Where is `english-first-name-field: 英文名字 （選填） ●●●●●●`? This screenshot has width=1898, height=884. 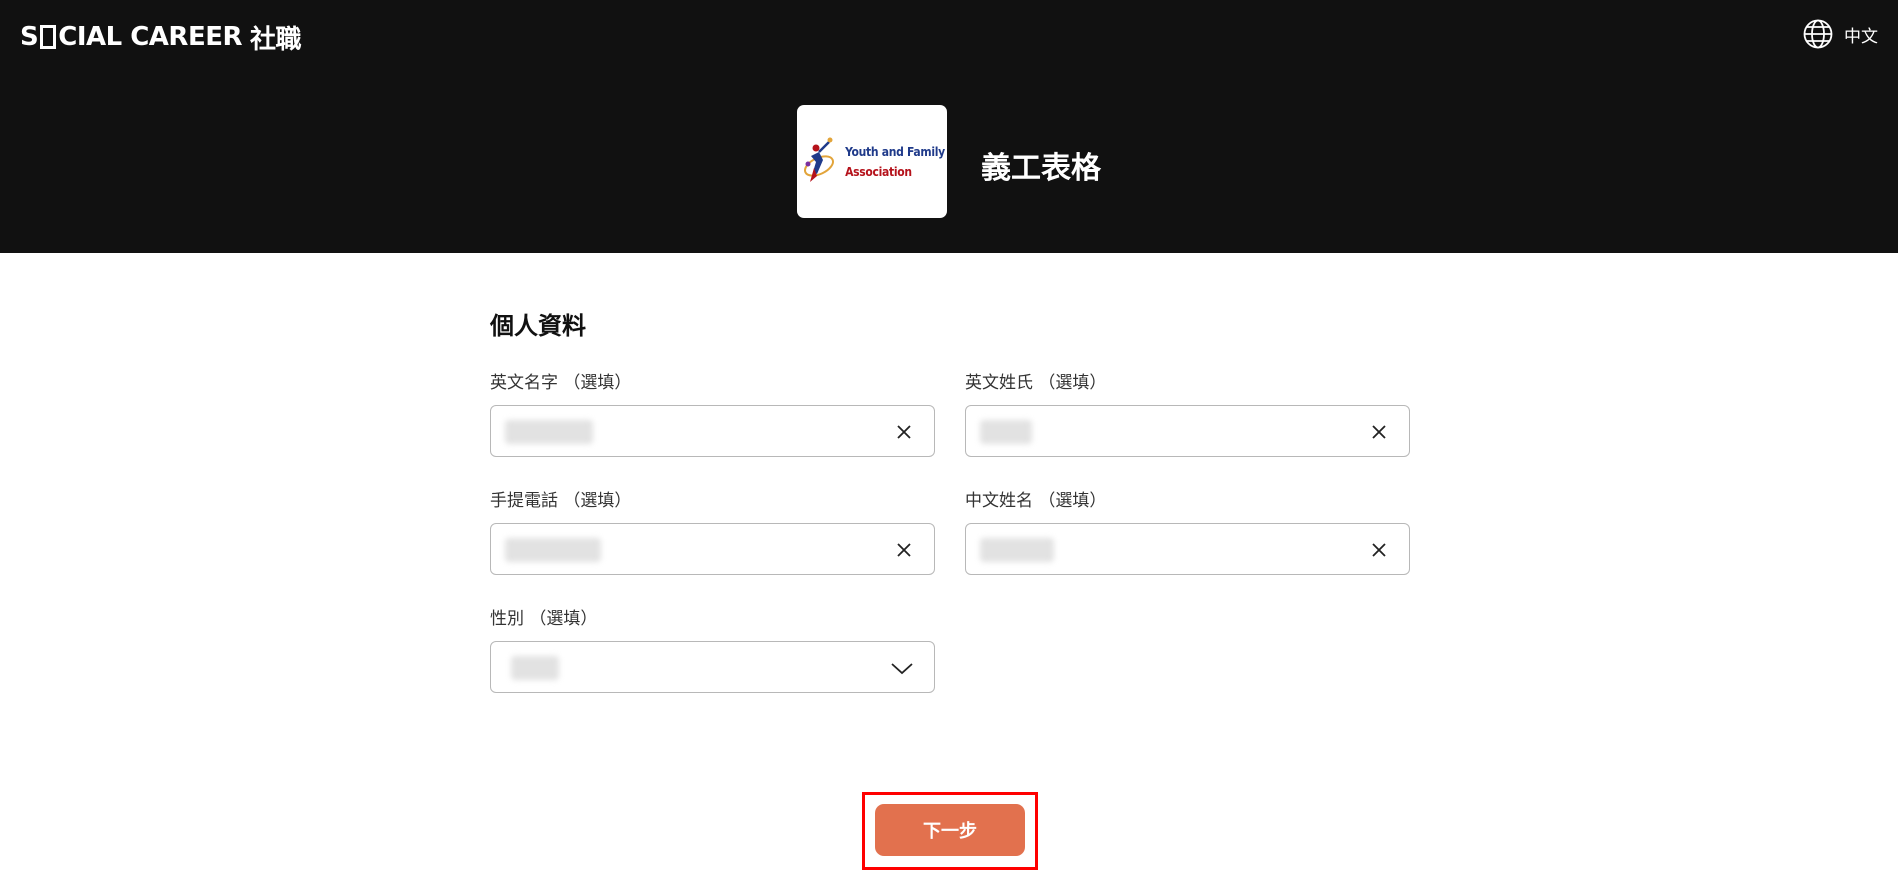 english-first-name-field: 英文名字 （選填） ●●●●●● is located at coordinates (712, 414).